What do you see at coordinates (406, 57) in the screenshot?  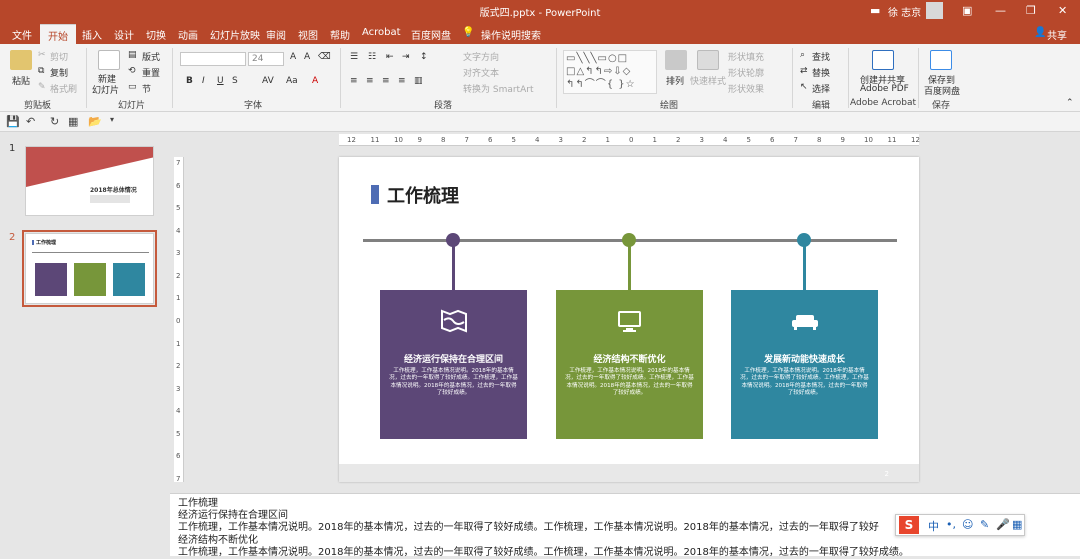 I see `outdent-icon: ⇥` at bounding box center [406, 57].